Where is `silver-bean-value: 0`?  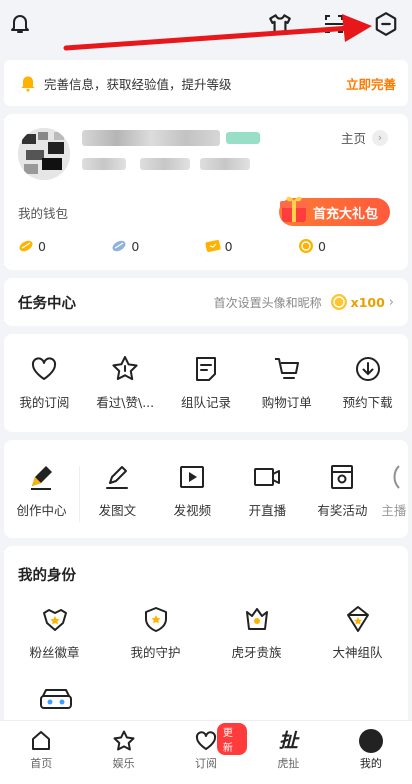 silver-bean-value: 0 is located at coordinates (135, 246).